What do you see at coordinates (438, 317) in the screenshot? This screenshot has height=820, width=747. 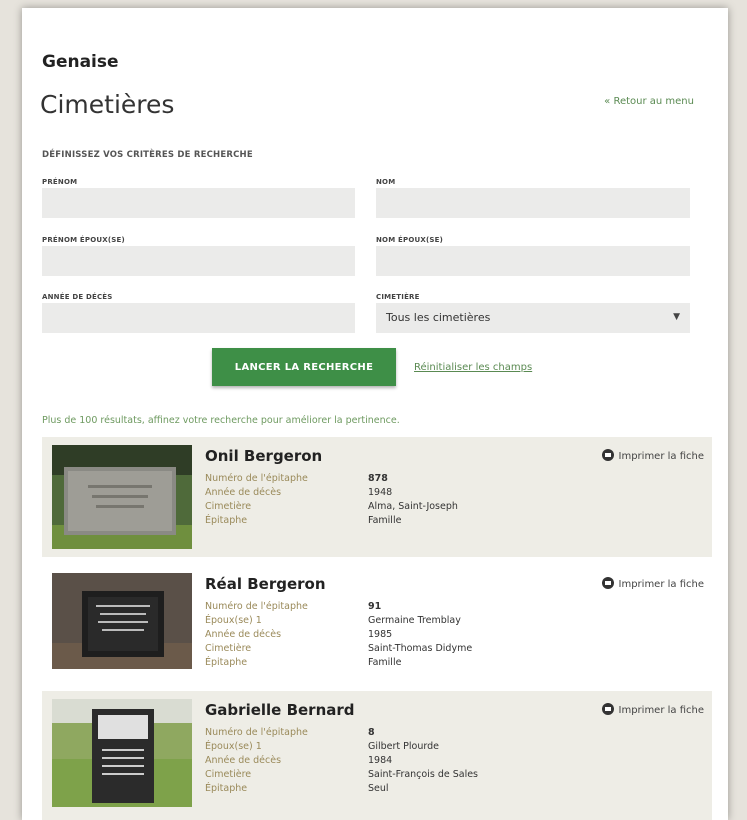 I see `cimetiere-selected-value: Tous les cimetières` at bounding box center [438, 317].